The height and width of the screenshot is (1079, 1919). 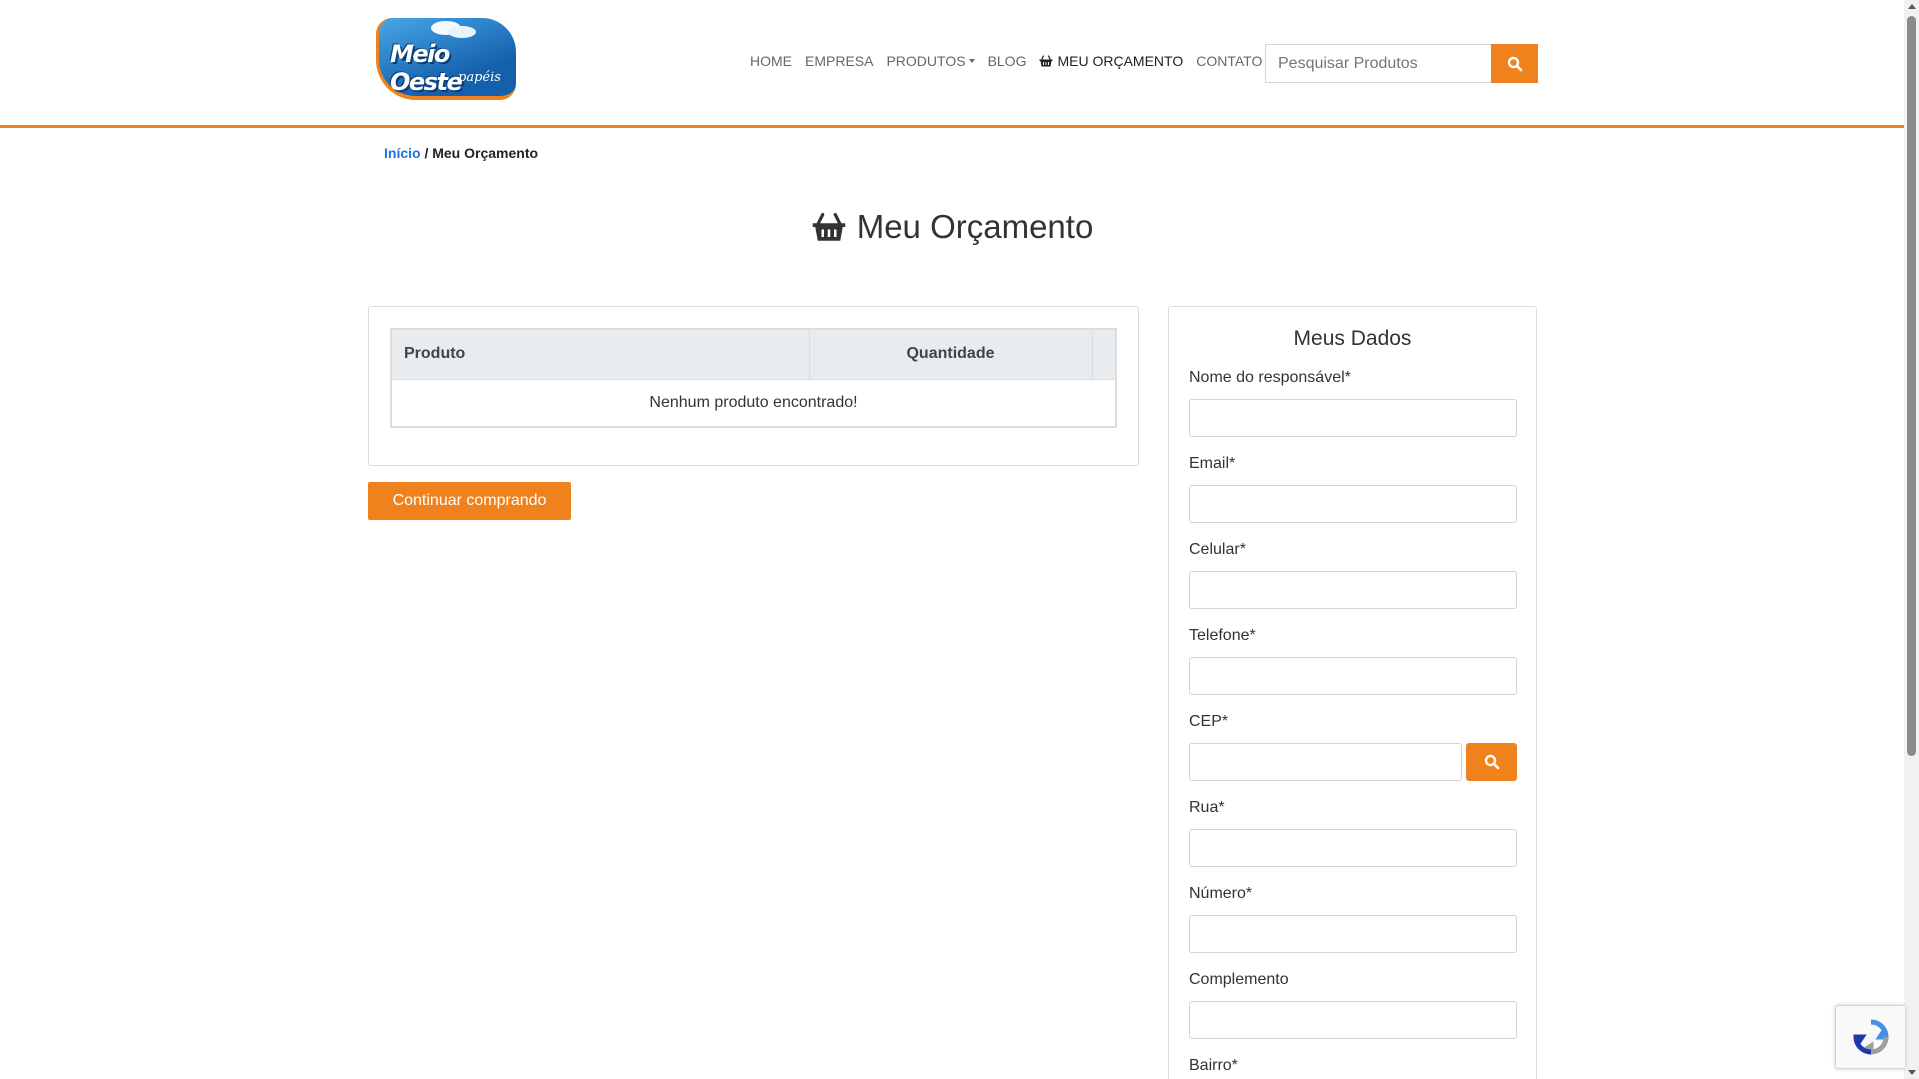 I want to click on nav-produtos: PRODUTOS, so click(x=930, y=61).